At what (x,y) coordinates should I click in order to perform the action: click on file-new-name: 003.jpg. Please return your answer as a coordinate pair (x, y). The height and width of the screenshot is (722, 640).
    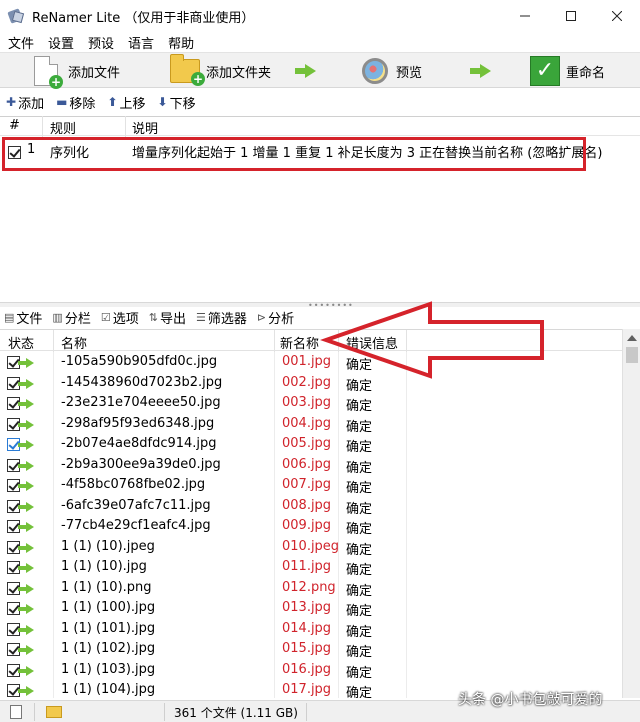
    Looking at the image, I should click on (307, 402).